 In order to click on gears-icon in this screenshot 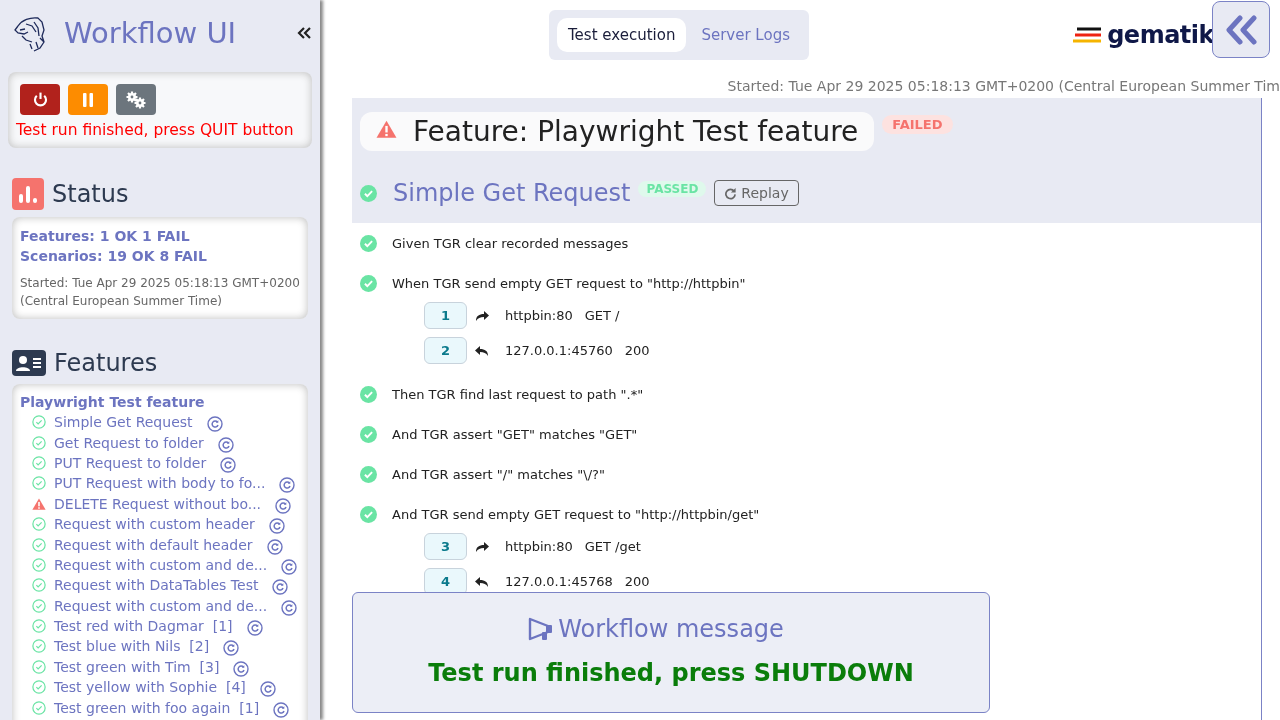, I will do `click(136, 99)`.